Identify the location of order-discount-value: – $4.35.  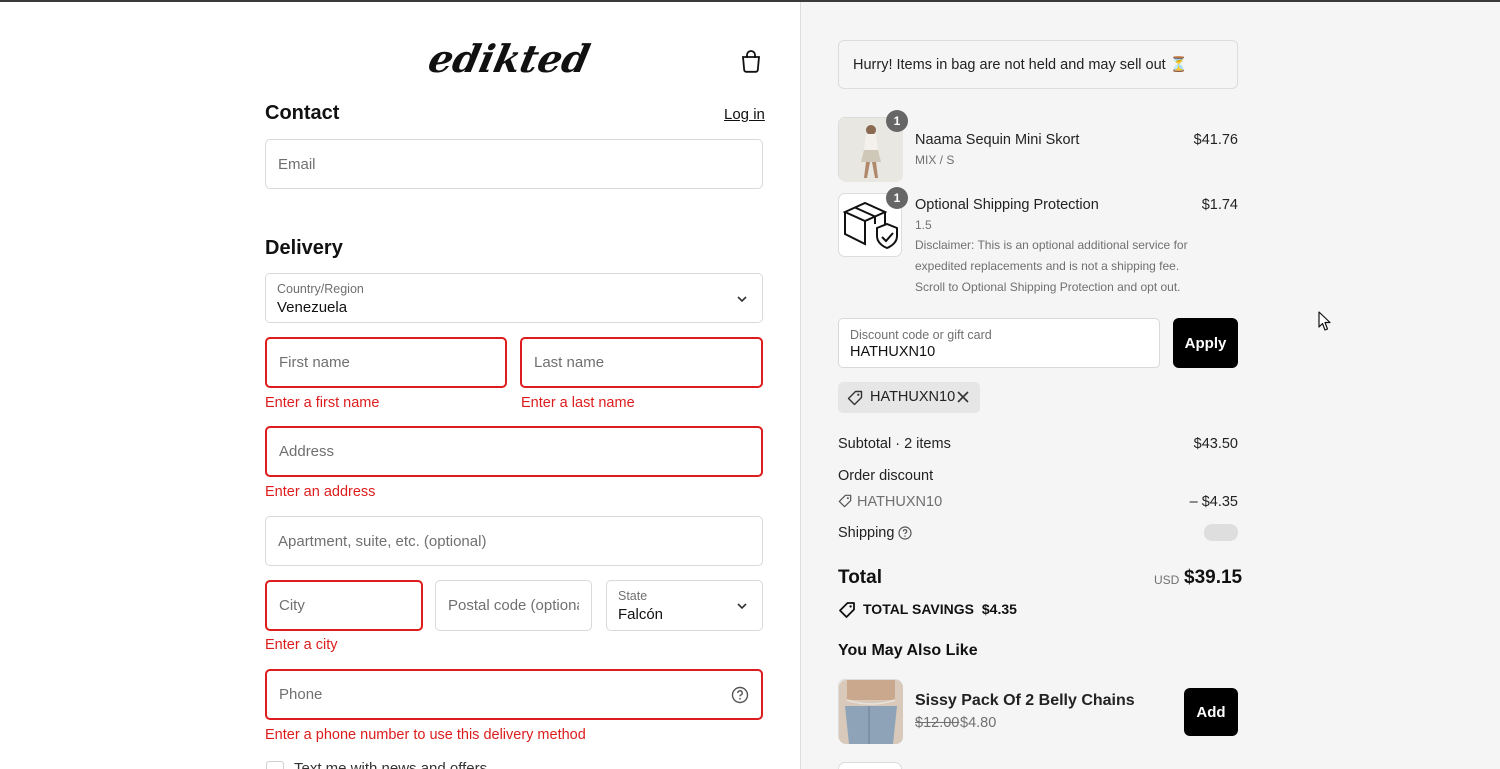
(1213, 502).